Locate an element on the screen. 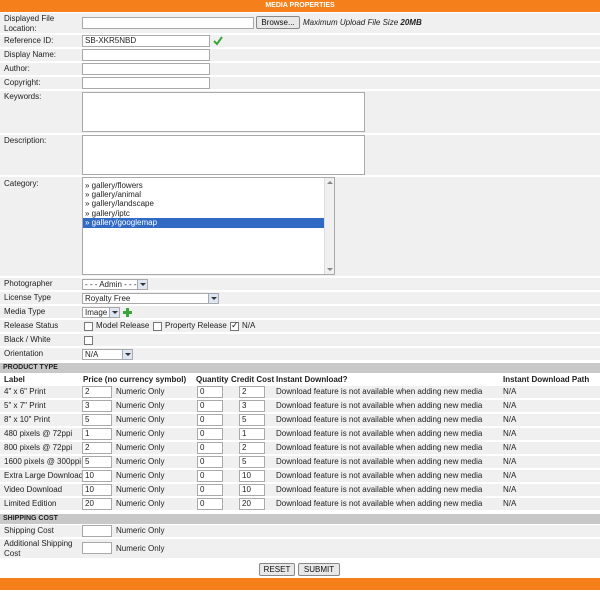 The image size is (600, 594). price-field: 3 is located at coordinates (97, 406).